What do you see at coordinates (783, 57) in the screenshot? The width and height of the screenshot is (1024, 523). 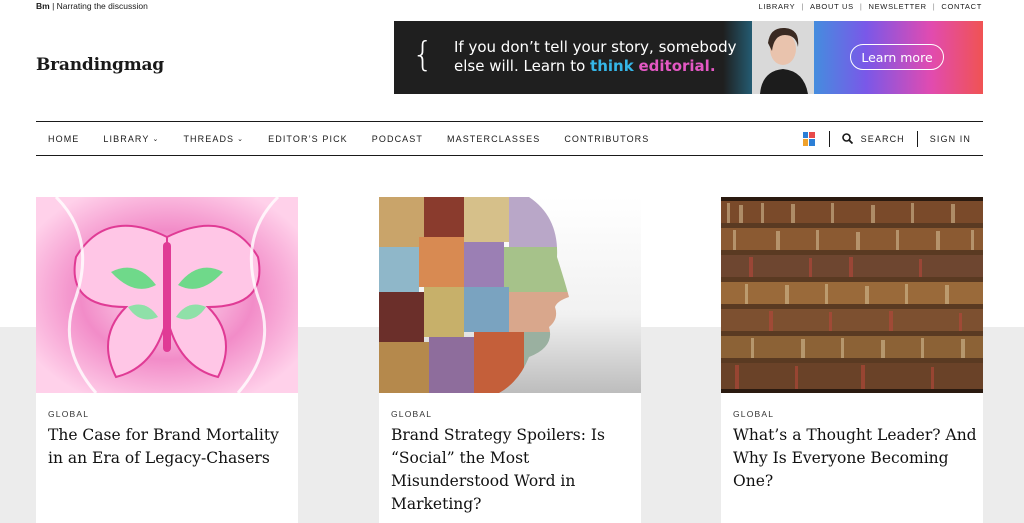 I see `person-portrait-image` at bounding box center [783, 57].